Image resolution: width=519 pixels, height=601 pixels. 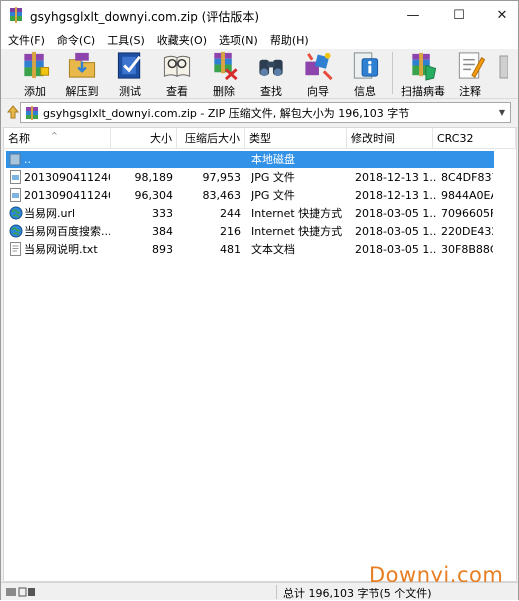 What do you see at coordinates (21, 592) in the screenshot?
I see `drive-status-icon` at bounding box center [21, 592].